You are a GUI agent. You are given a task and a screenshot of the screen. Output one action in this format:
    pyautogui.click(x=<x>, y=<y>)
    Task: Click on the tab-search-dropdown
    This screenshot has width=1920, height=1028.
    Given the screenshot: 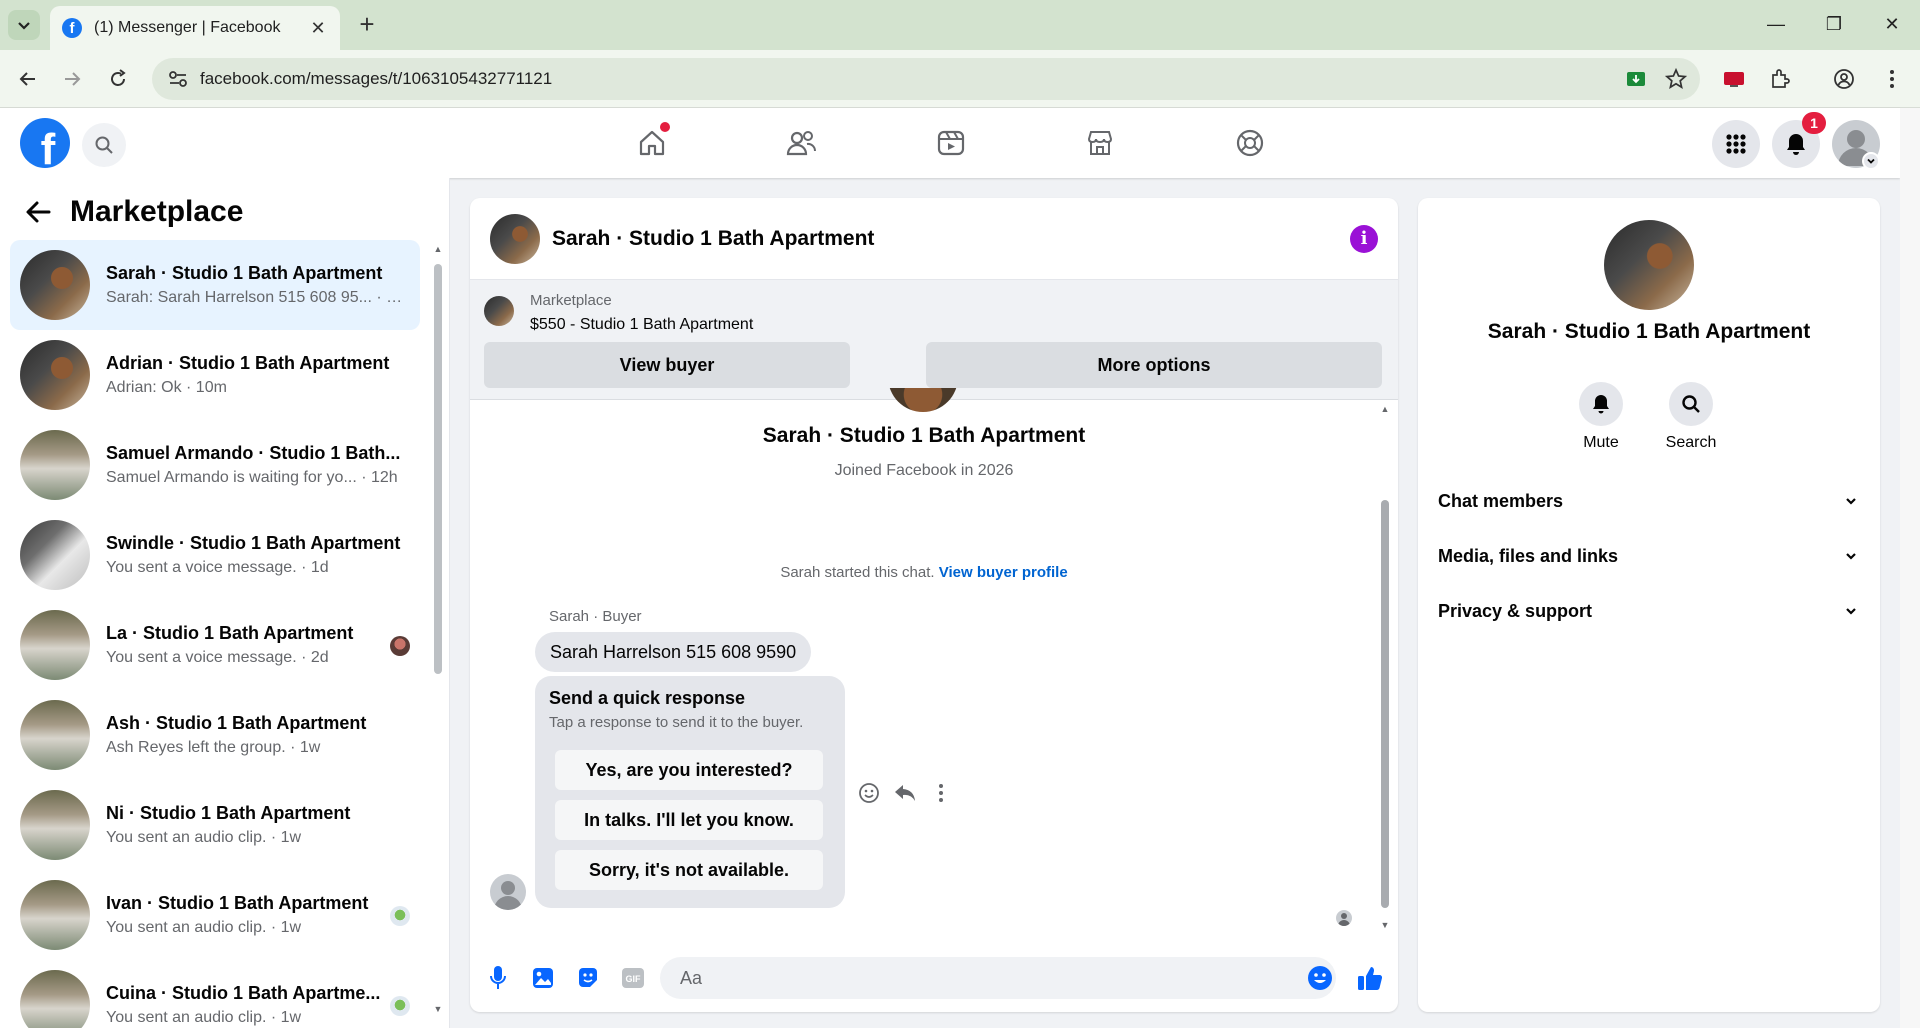 What is the action you would take?
    pyautogui.click(x=24, y=25)
    